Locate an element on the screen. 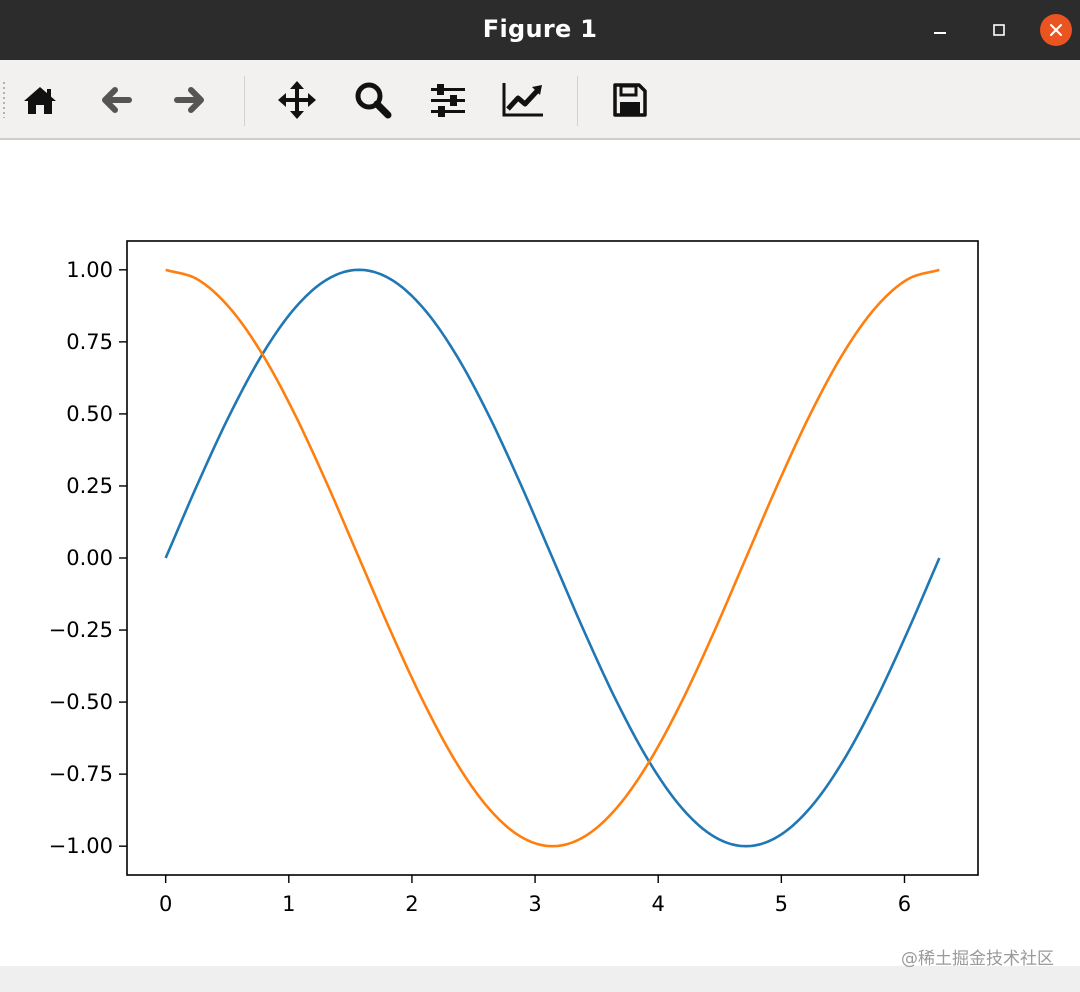  y-tick-label: 1.00 is located at coordinates (89, 270).